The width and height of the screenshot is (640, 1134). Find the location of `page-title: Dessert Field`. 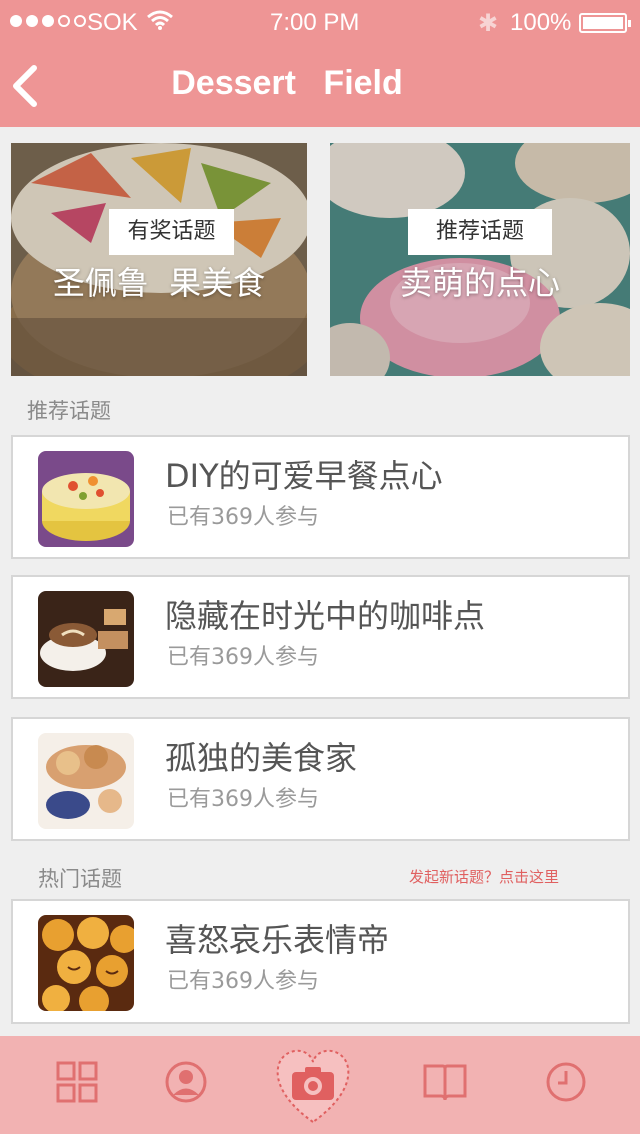

page-title: Dessert Field is located at coordinates (287, 83).